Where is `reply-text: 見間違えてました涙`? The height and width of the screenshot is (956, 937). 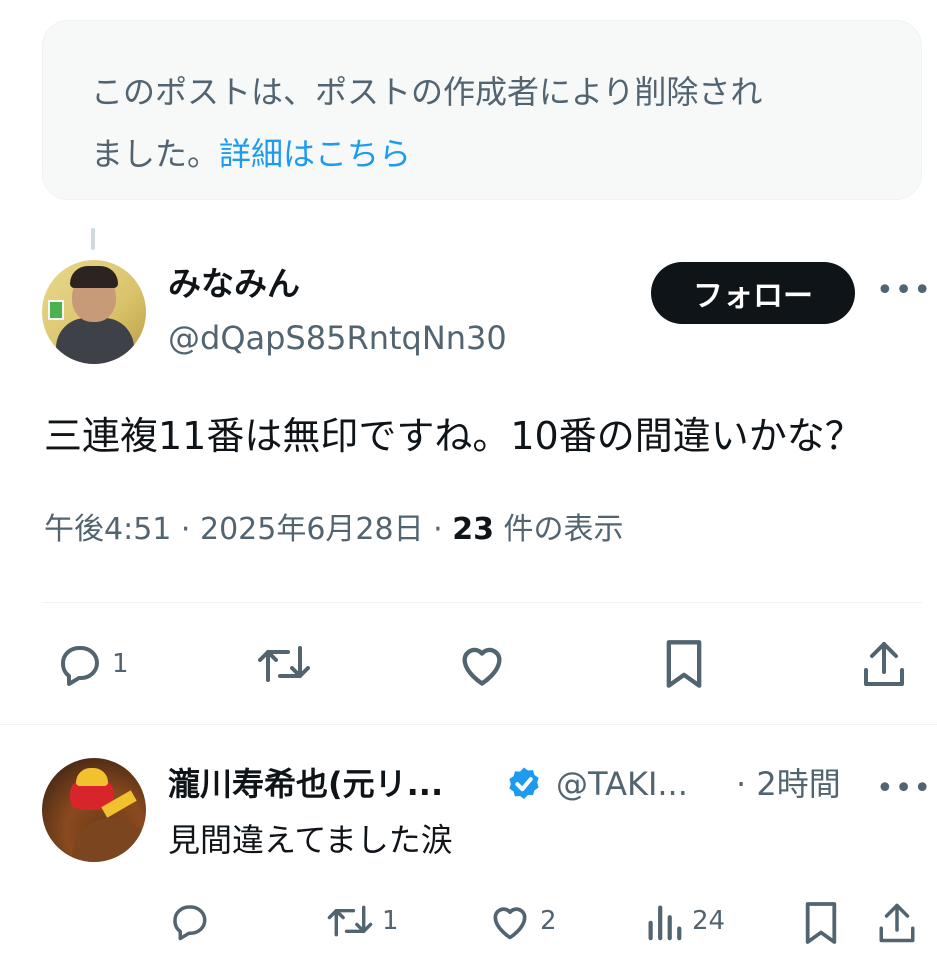 reply-text: 見間違えてました涙 is located at coordinates (310, 840).